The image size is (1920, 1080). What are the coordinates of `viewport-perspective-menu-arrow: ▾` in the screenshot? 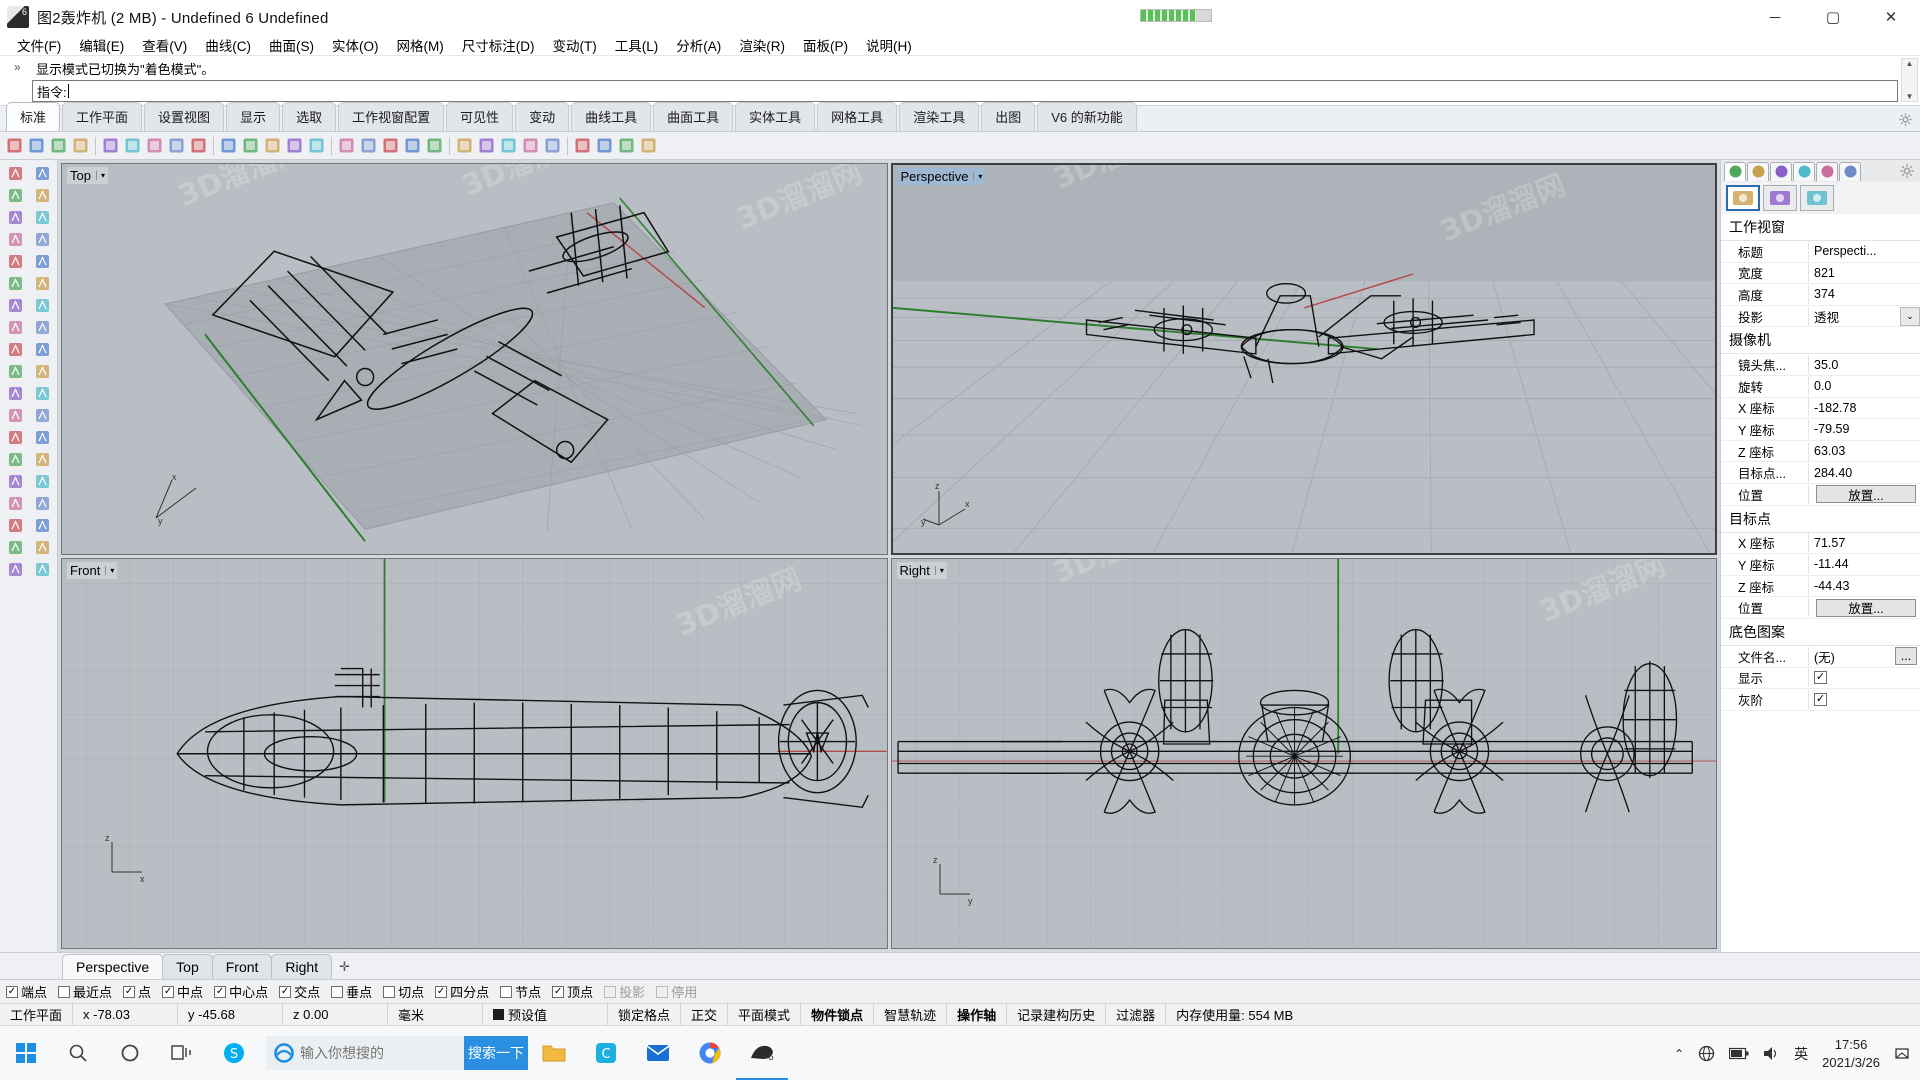 It's located at (977, 176).